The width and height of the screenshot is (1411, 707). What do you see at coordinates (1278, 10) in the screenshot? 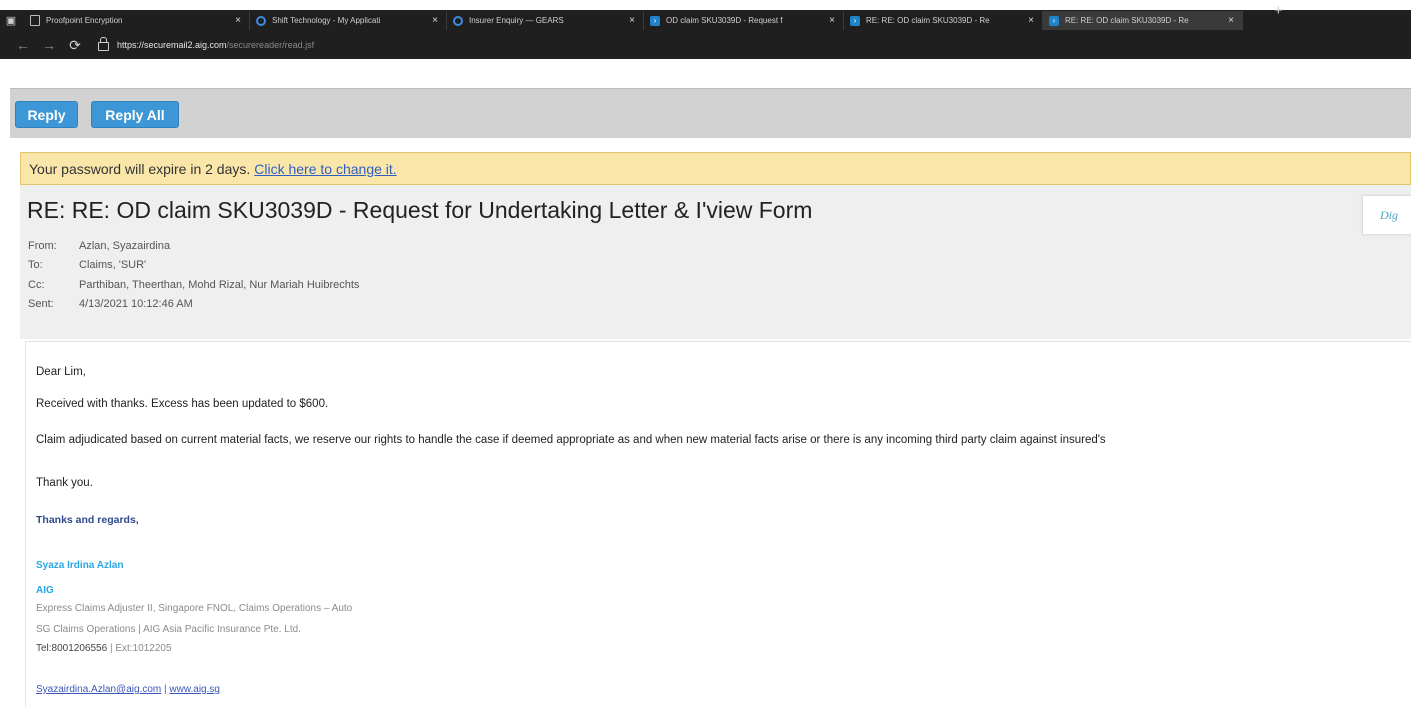
I see `new-tab-button: +` at bounding box center [1278, 10].